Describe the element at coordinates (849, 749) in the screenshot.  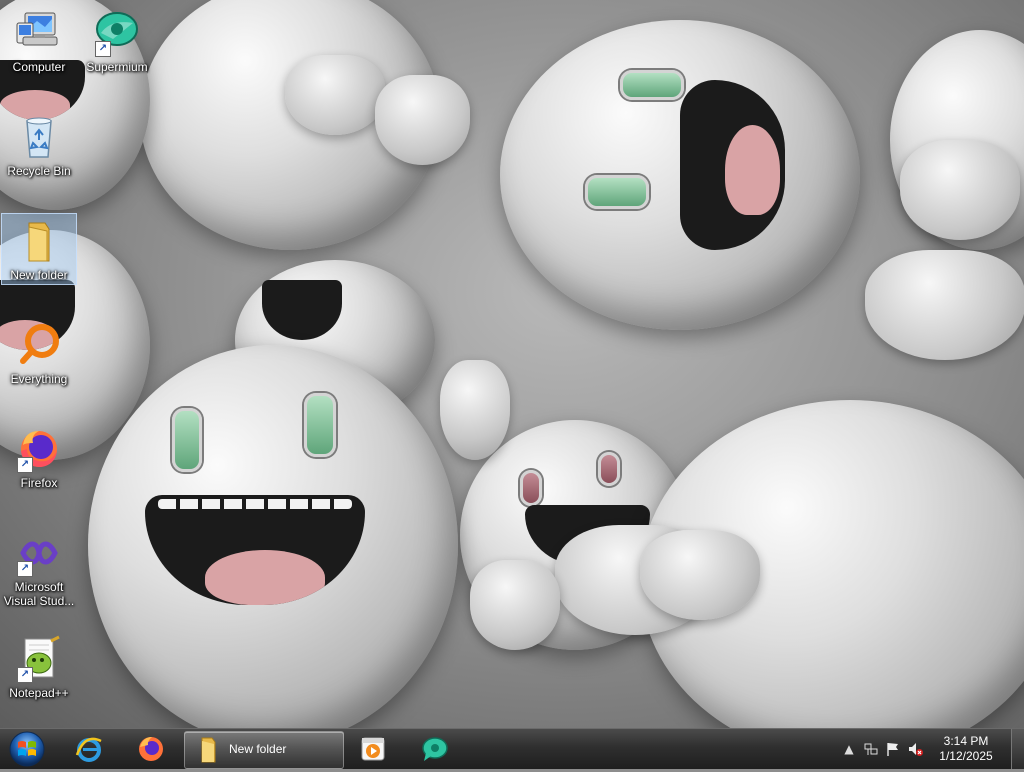
I see `show-hidden-icons-chevron-icon: ▲` at that location.